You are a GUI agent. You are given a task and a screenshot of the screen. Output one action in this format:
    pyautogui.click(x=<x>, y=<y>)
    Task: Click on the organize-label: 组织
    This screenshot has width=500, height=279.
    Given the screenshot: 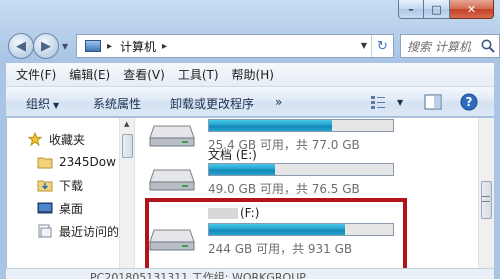 What is the action you would take?
    pyautogui.click(x=38, y=104)
    